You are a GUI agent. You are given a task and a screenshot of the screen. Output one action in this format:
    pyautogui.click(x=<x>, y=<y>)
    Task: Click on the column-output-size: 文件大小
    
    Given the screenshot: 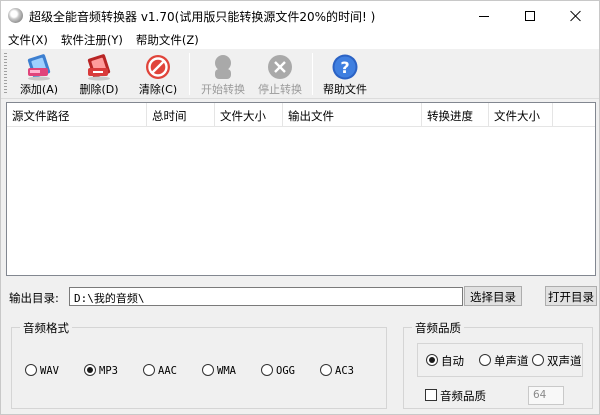 What is the action you would take?
    pyautogui.click(x=521, y=115)
    